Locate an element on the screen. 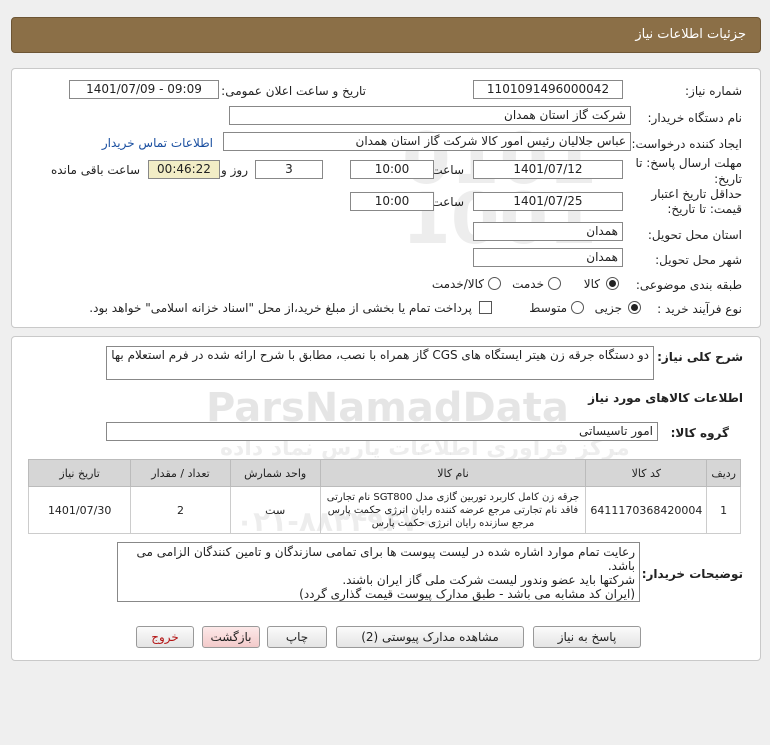 Image resolution: width=770 pixels, height=745 pixels. cell-row: 1 is located at coordinates (723, 510).